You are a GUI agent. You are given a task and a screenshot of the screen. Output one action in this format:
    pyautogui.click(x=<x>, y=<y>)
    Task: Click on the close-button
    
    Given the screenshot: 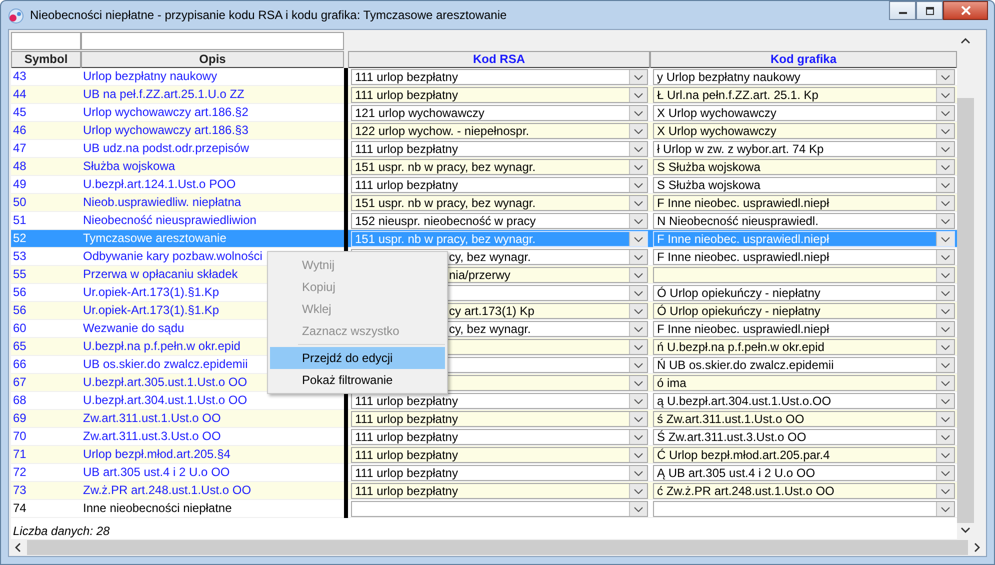 What is the action you would take?
    pyautogui.click(x=965, y=10)
    